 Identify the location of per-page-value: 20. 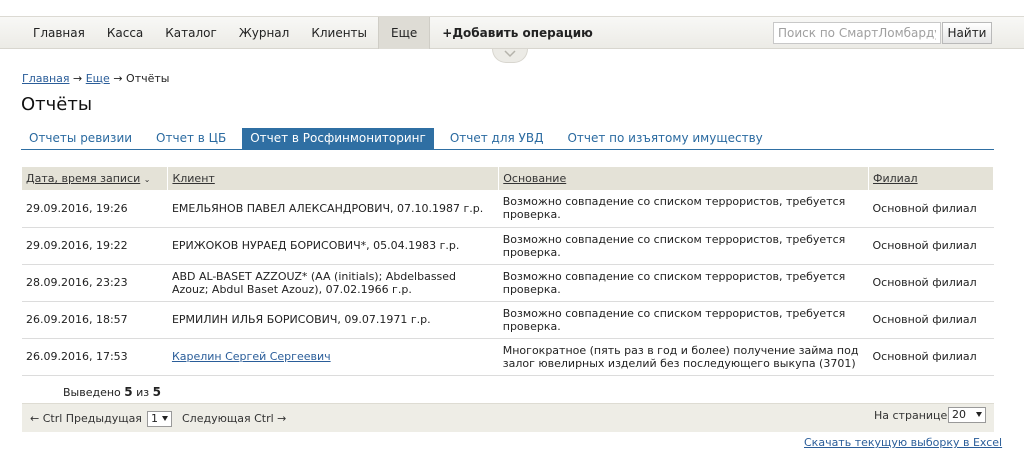
(959, 414).